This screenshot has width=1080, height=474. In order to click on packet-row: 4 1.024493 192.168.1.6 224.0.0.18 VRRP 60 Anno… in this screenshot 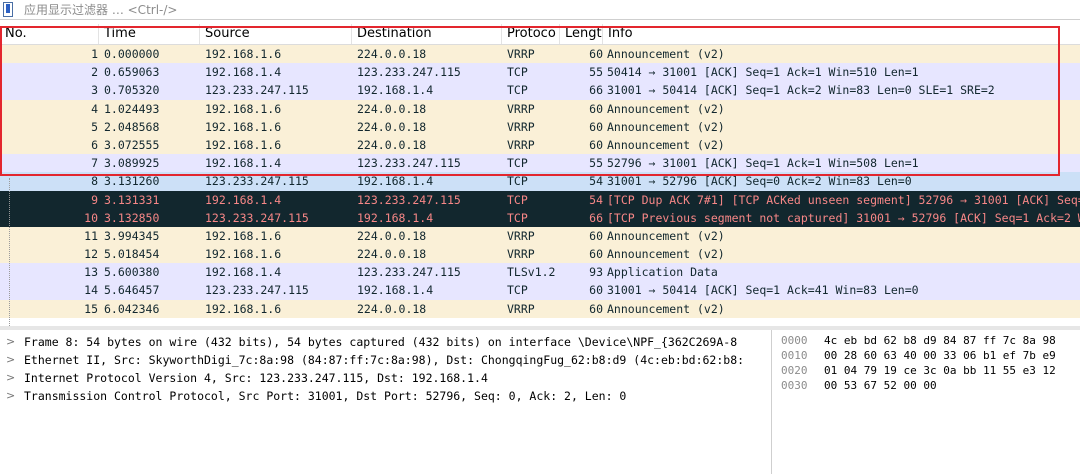, I will do `click(540, 108)`.